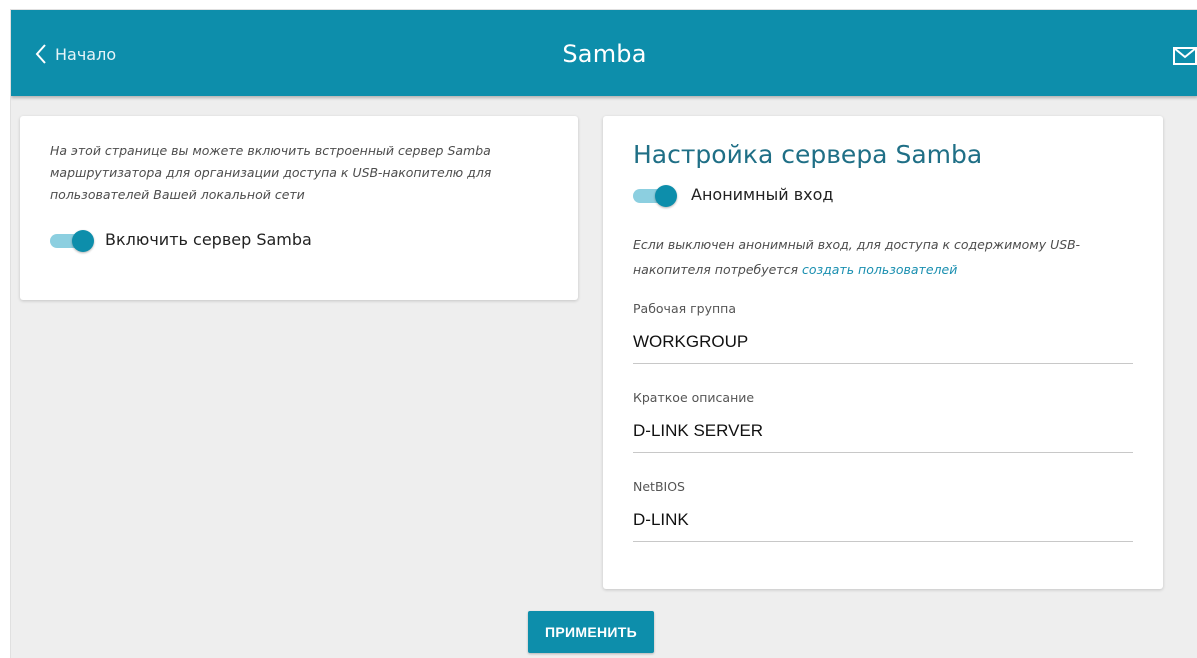 The image size is (1197, 658). Describe the element at coordinates (591, 632) in the screenshot. I see `apply-button: ПРИМЕНИТЬ` at that location.